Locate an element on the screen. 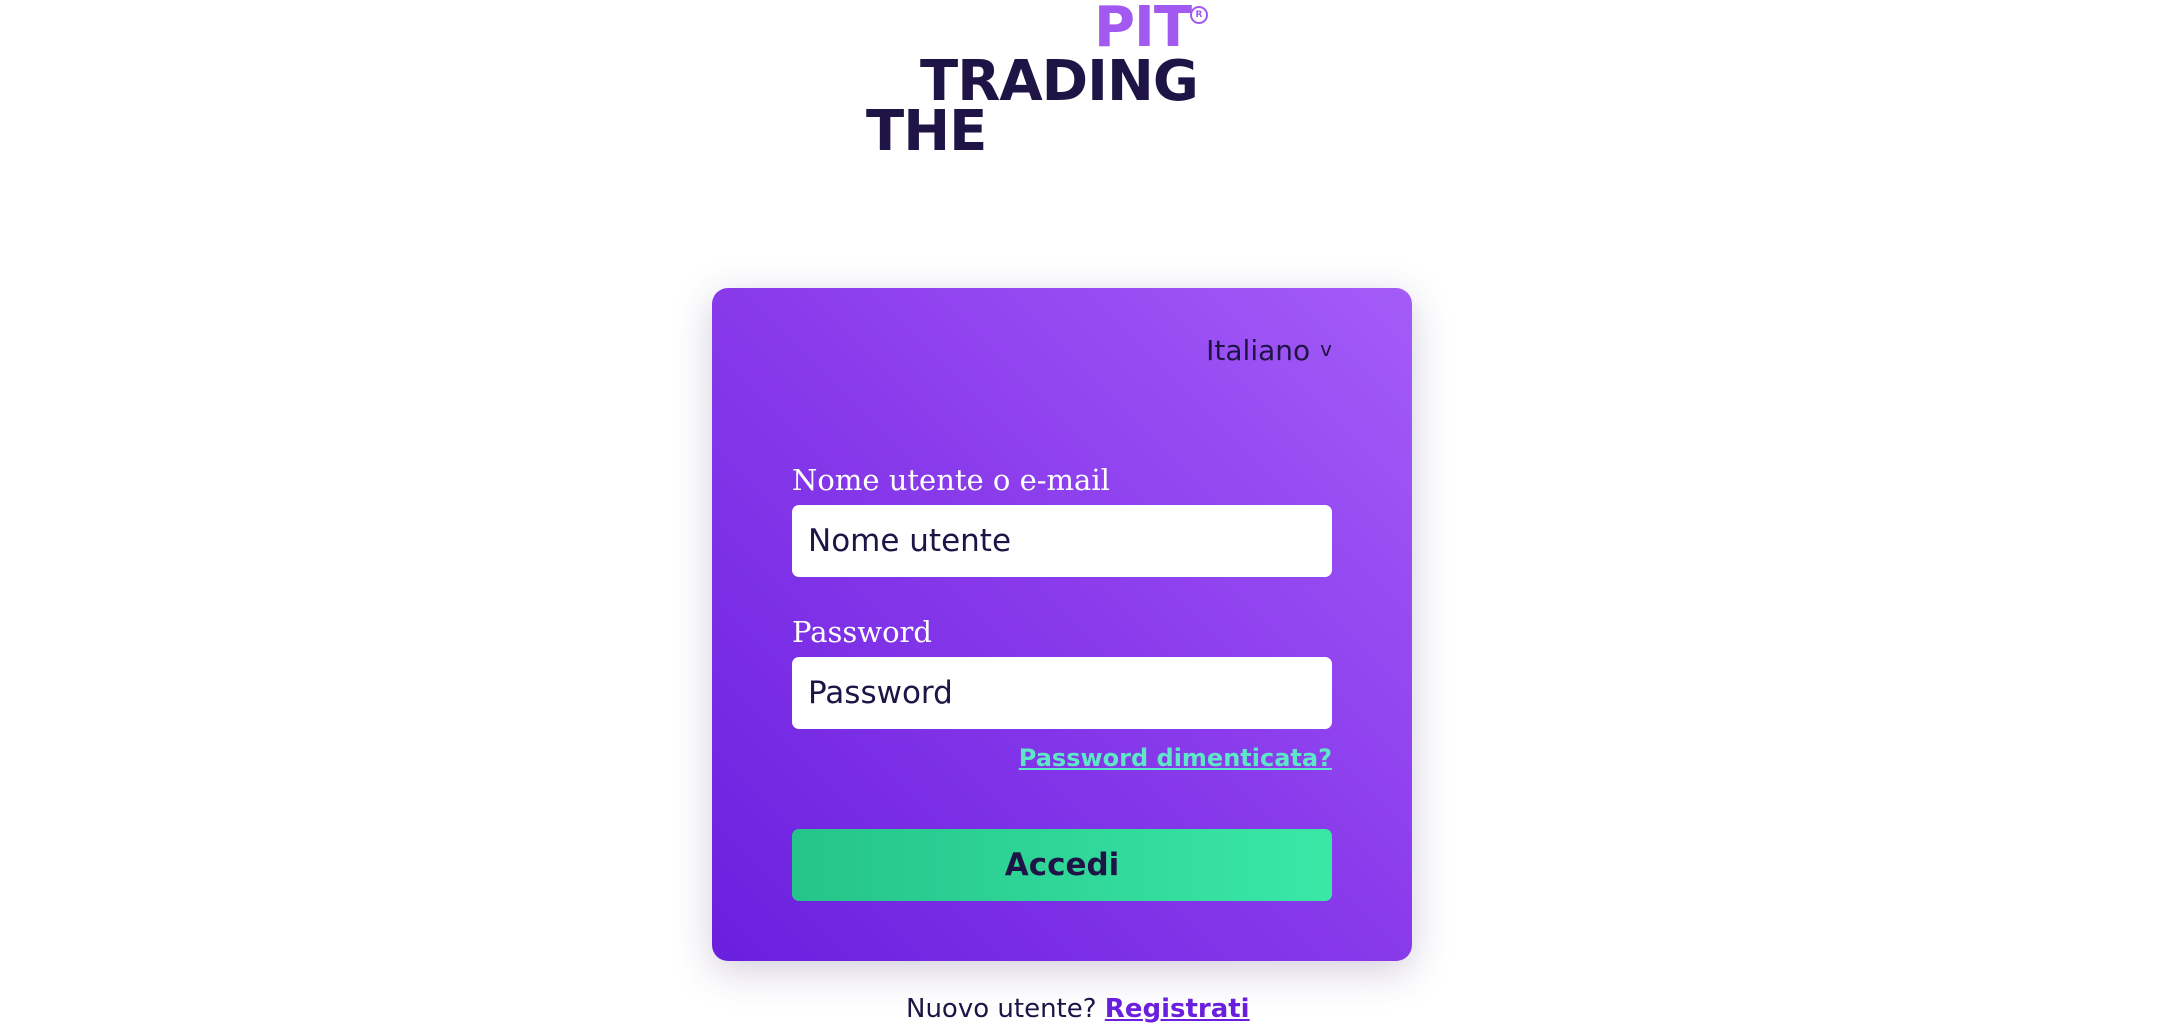 Image resolution: width=2172 pixels, height=1026 pixels. register-link: Registrati is located at coordinates (1177, 1009).